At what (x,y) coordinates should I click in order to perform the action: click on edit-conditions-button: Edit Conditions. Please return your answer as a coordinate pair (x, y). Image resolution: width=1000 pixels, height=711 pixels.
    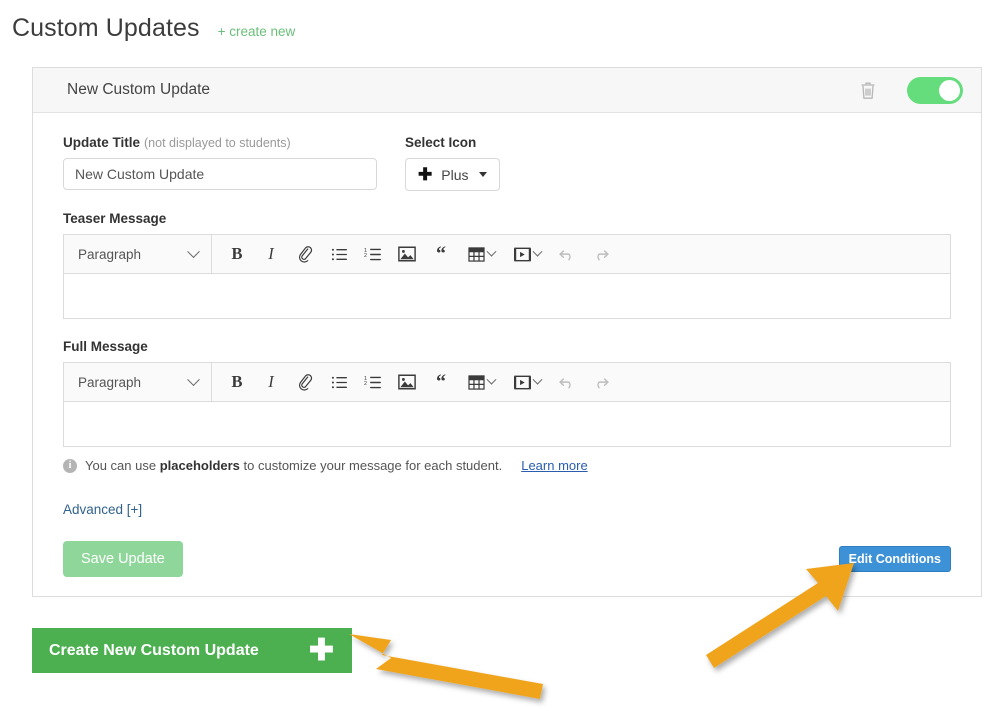
    Looking at the image, I should click on (894, 559).